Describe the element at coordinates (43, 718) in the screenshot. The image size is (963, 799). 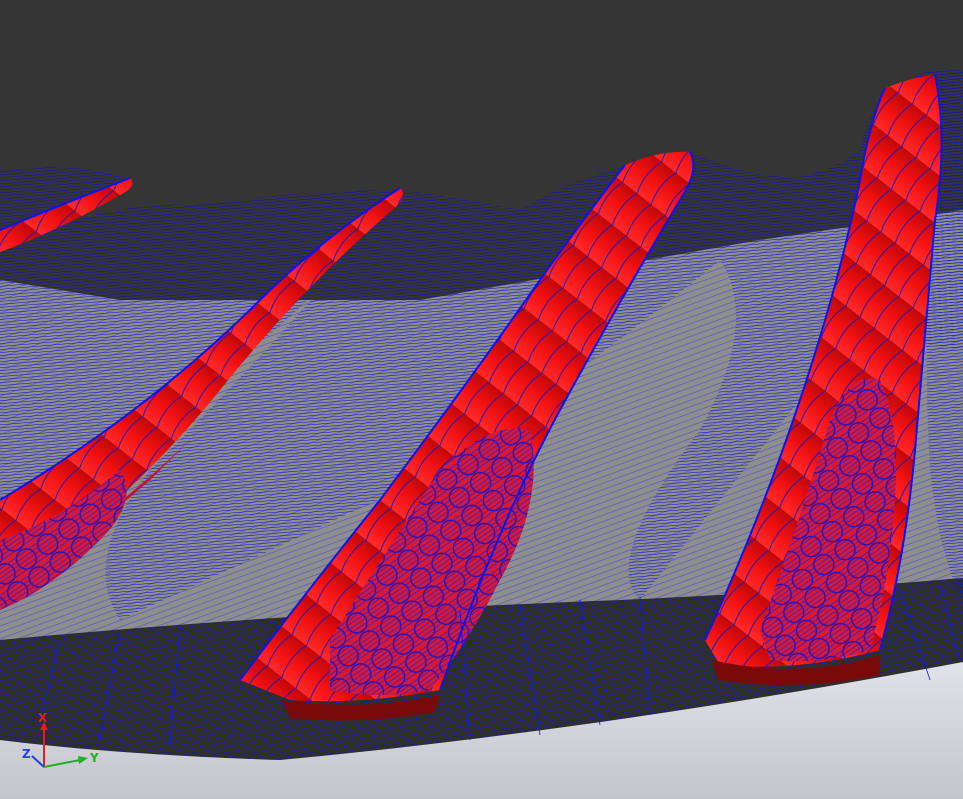
I see `x-axis-label: X` at that location.